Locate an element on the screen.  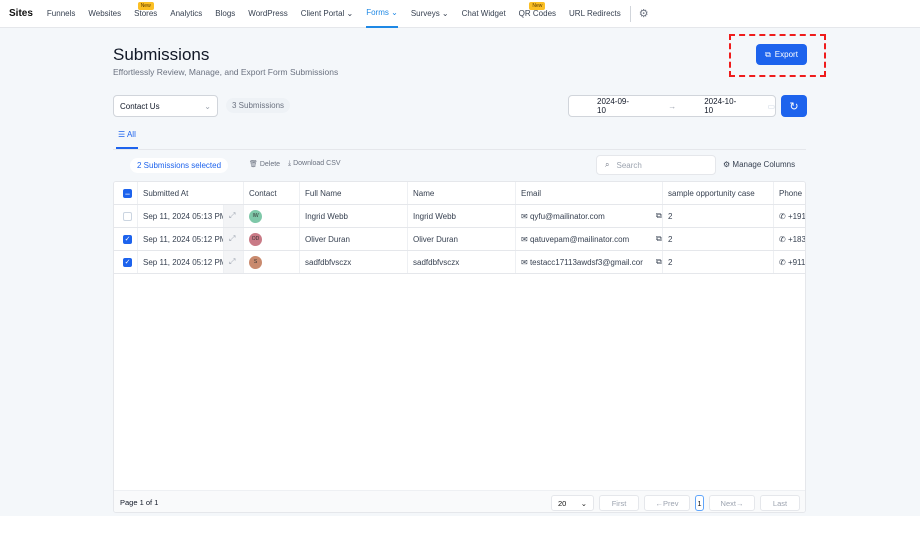
nav-item-qr-codes: QR Codes New is located at coordinates (537, 14).